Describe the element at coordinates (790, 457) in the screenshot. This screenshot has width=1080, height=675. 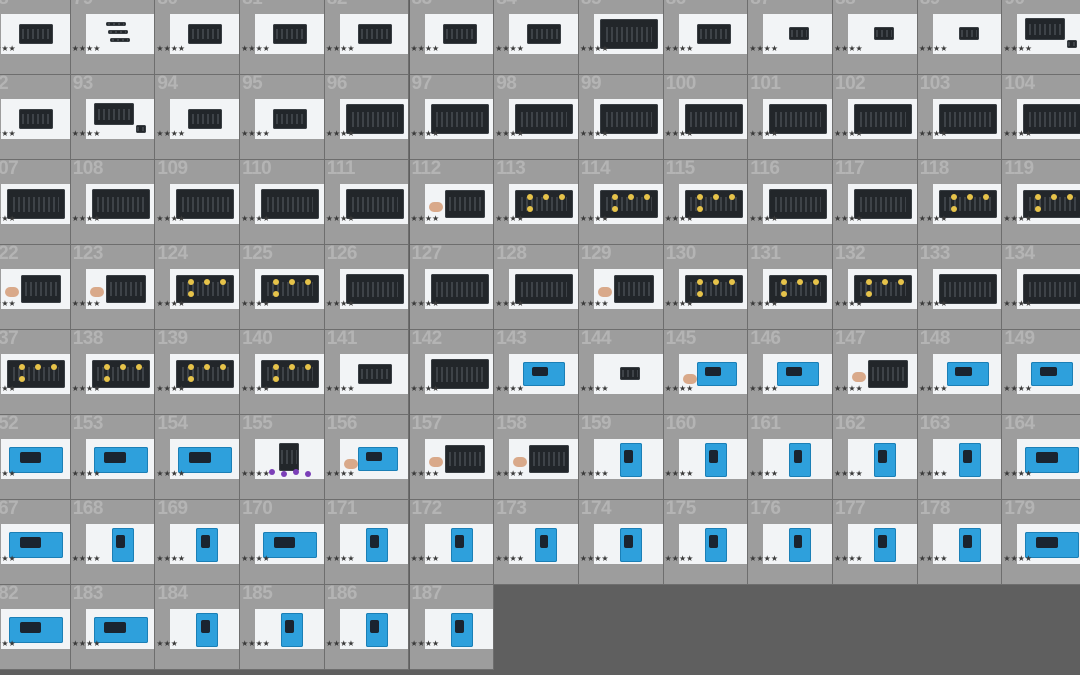
I see `thumbnail-cell-161: 161▣◩★★★★` at that location.